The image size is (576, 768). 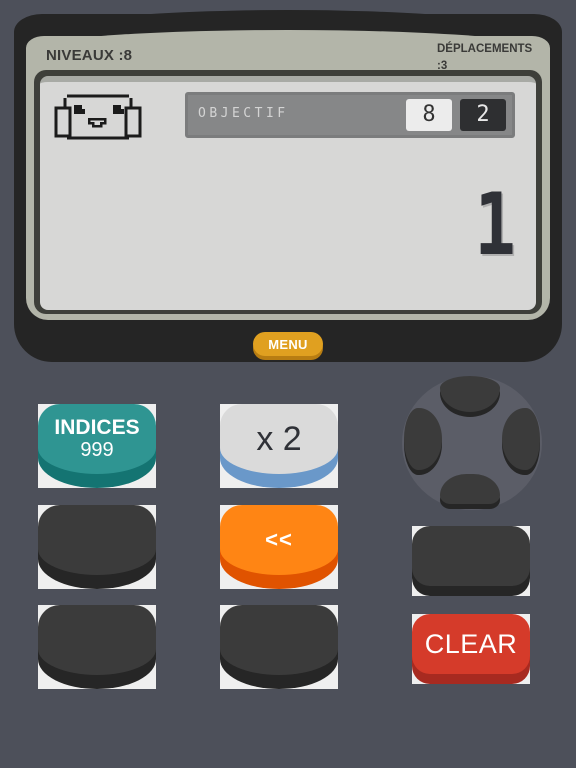 I want to click on clear-label: CLEAR, so click(x=471, y=643).